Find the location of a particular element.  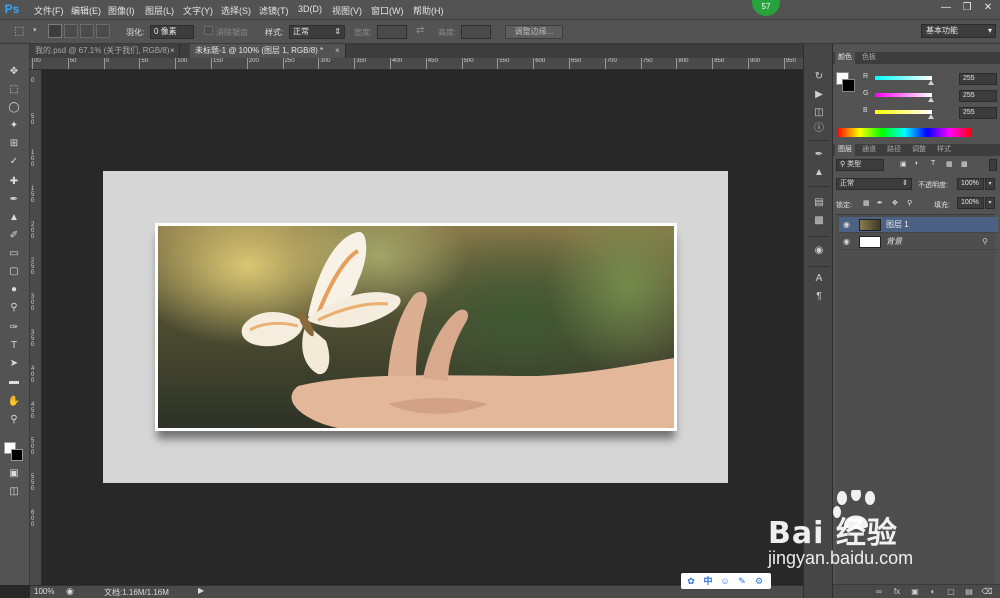

blue-value: 255 is located at coordinates (978, 113).